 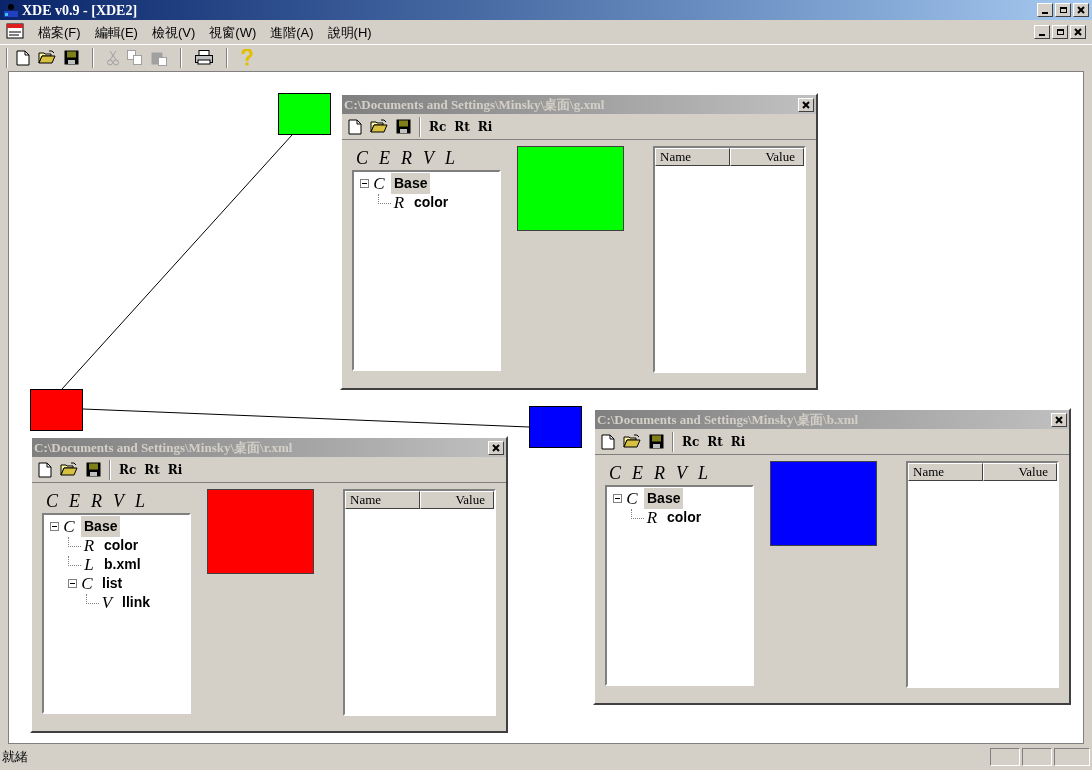 What do you see at coordinates (116, 32) in the screenshot?
I see `menu-item: 編輯(E)` at bounding box center [116, 32].